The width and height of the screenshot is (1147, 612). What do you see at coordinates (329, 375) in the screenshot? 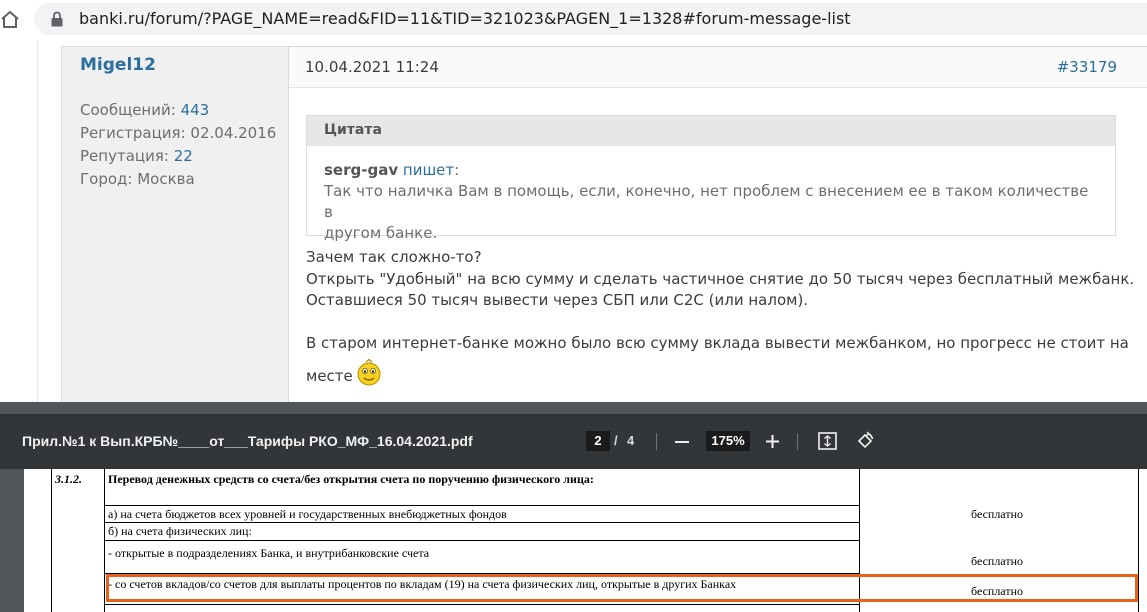
I see `message-line: месте` at bounding box center [329, 375].